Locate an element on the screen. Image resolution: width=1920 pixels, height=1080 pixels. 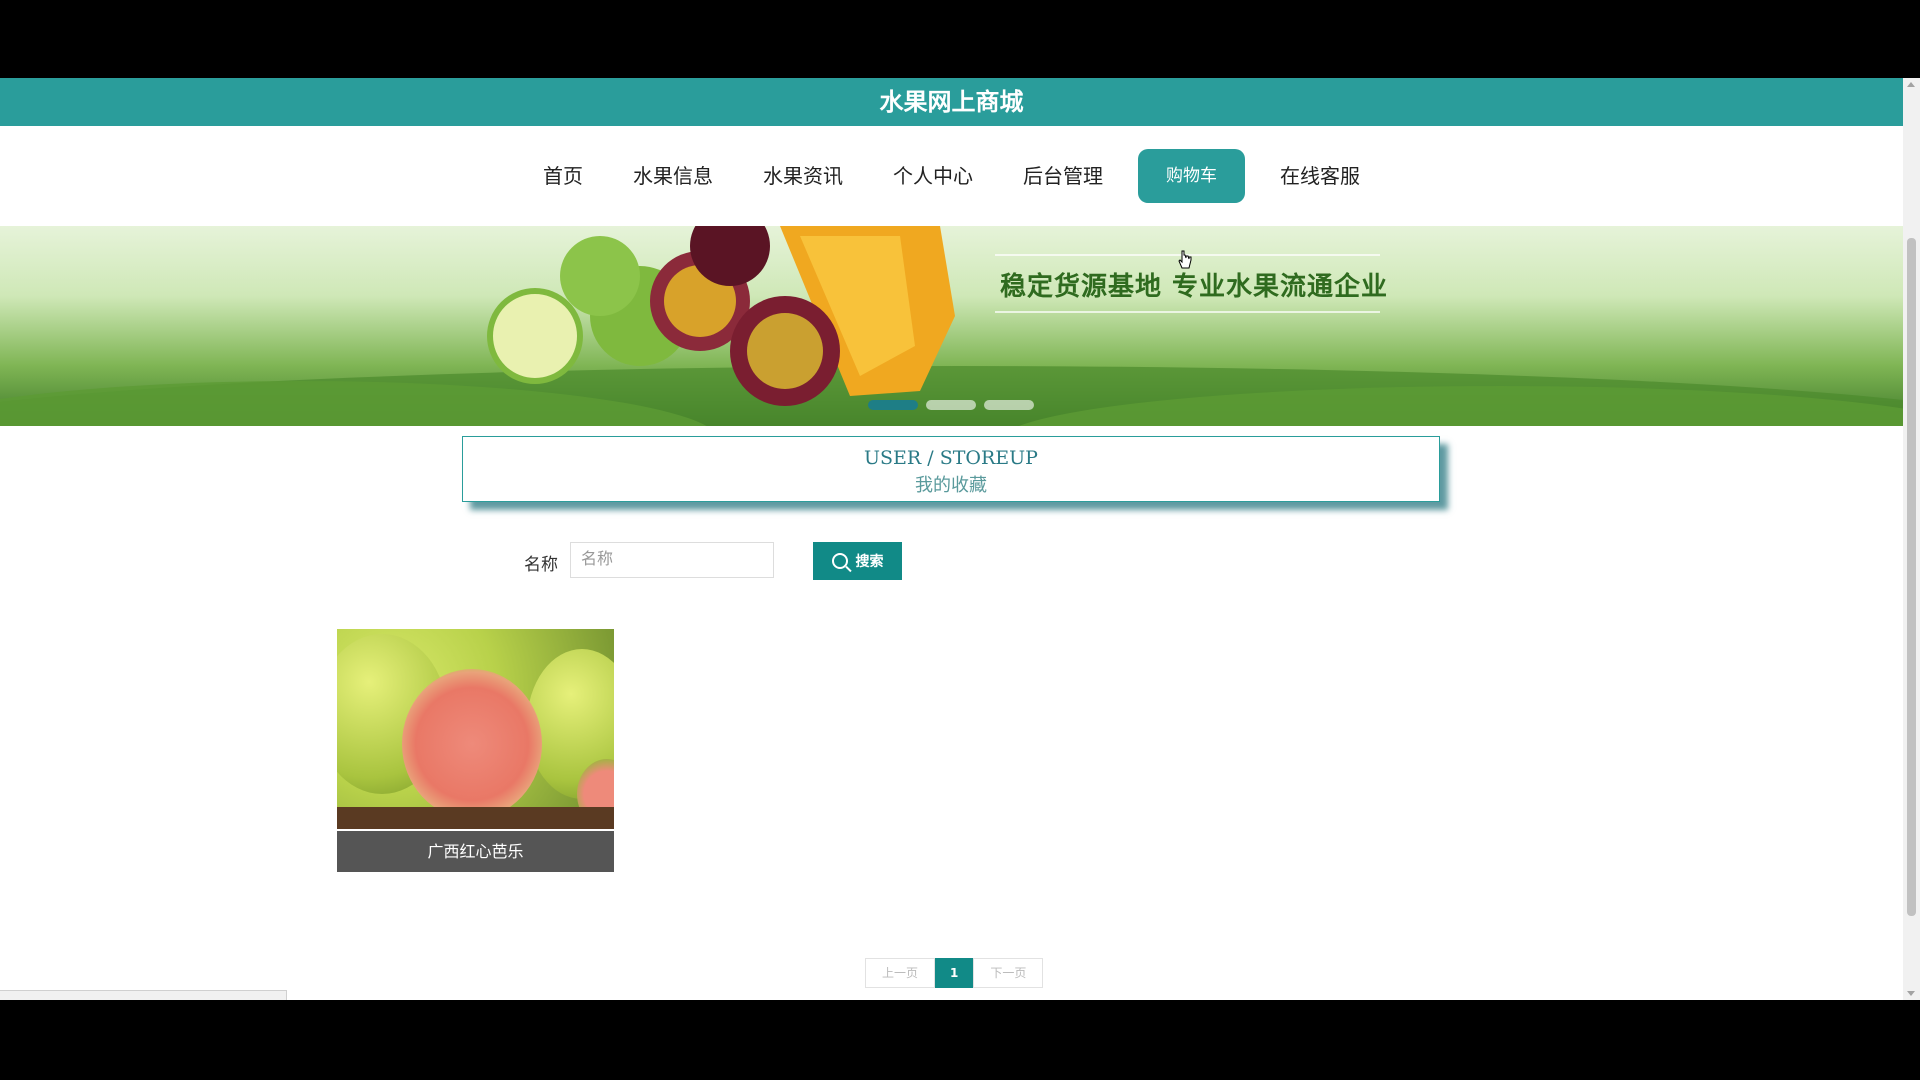
product-image is located at coordinates (475, 729).